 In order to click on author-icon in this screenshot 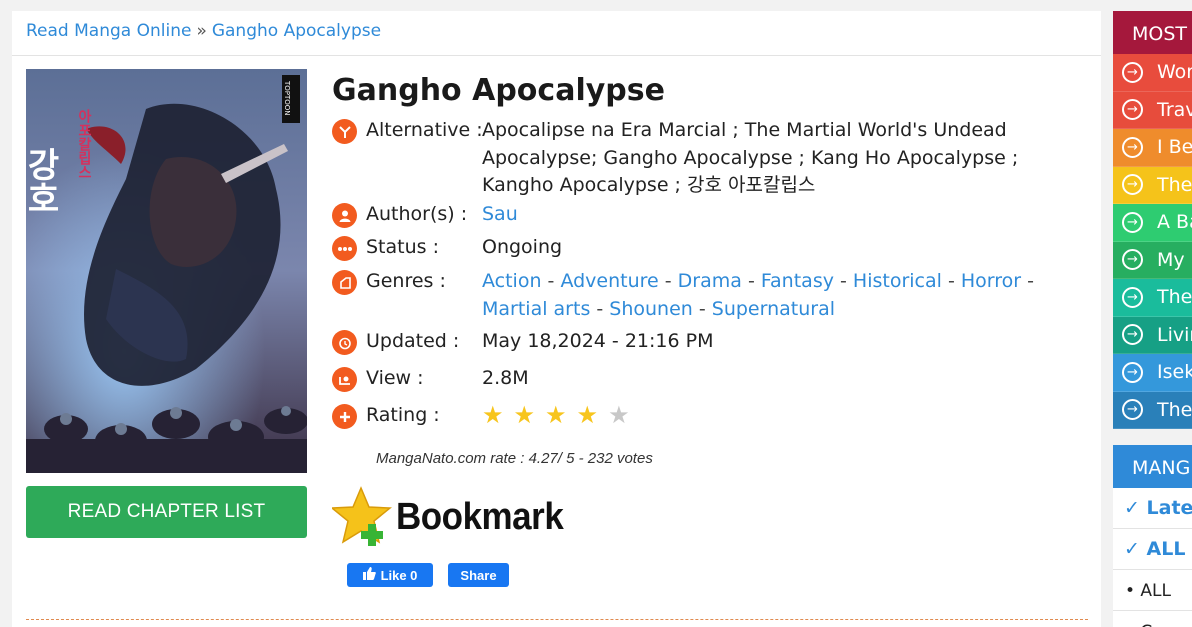, I will do `click(344, 215)`.